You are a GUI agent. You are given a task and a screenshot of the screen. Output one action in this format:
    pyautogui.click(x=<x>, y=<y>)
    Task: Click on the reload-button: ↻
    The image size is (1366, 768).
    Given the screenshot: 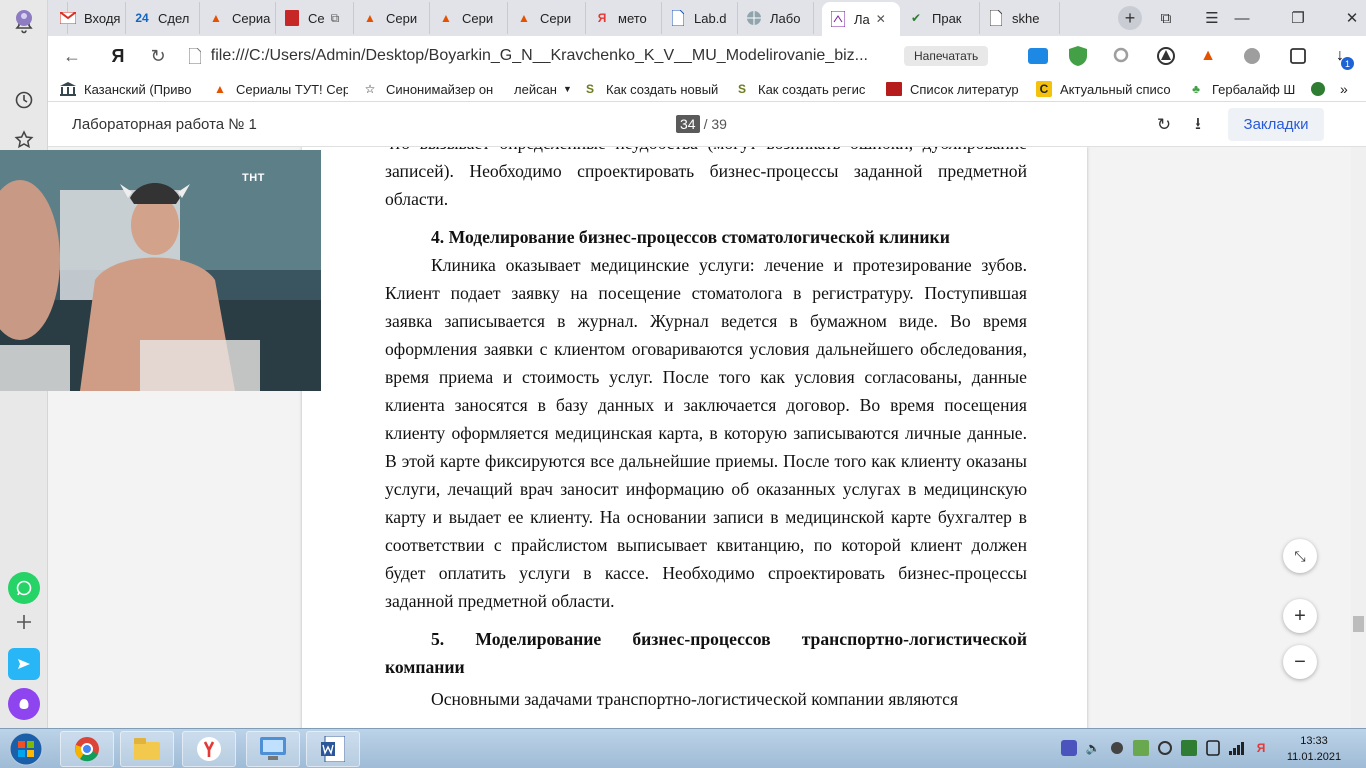 What is the action you would take?
    pyautogui.click(x=158, y=56)
    